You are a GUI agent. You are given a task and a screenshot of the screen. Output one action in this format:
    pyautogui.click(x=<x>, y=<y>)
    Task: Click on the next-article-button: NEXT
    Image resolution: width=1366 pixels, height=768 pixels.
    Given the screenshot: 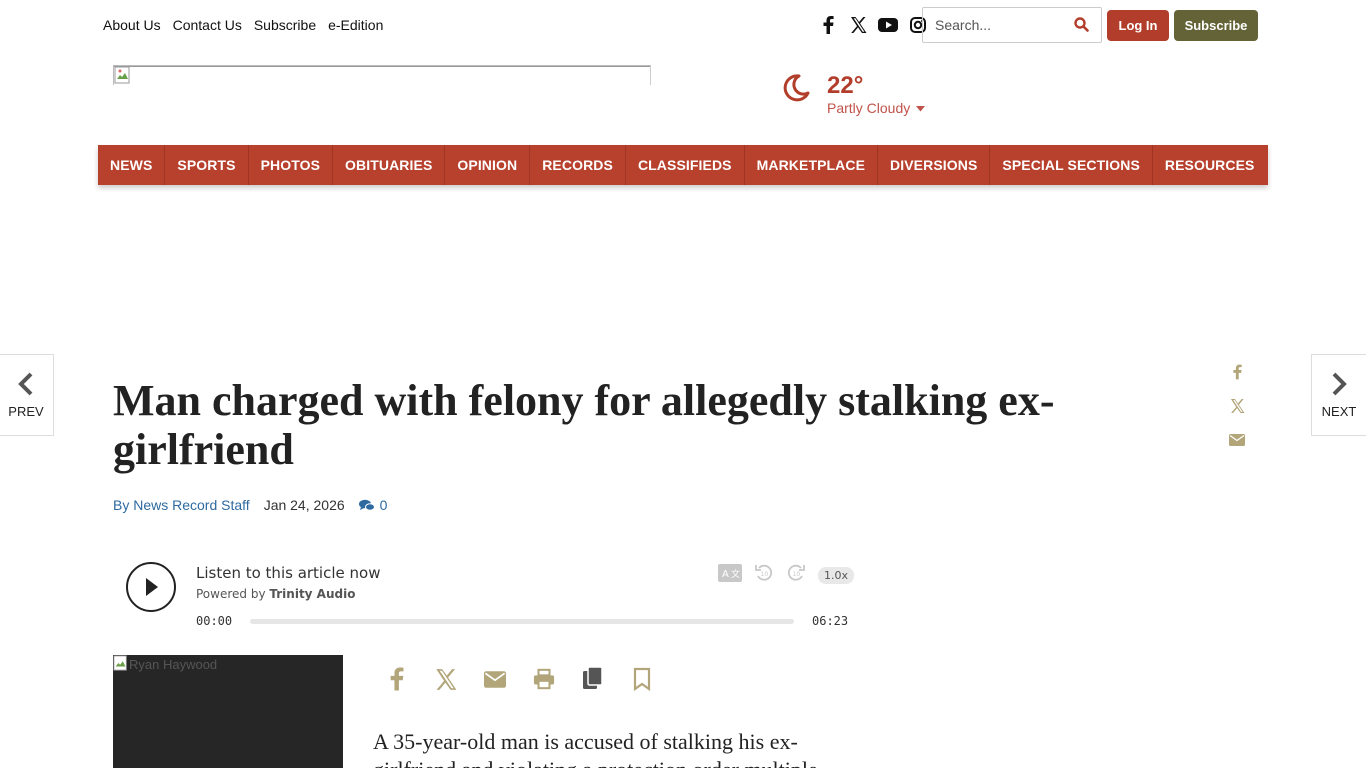 What is the action you would take?
    pyautogui.click(x=1338, y=395)
    